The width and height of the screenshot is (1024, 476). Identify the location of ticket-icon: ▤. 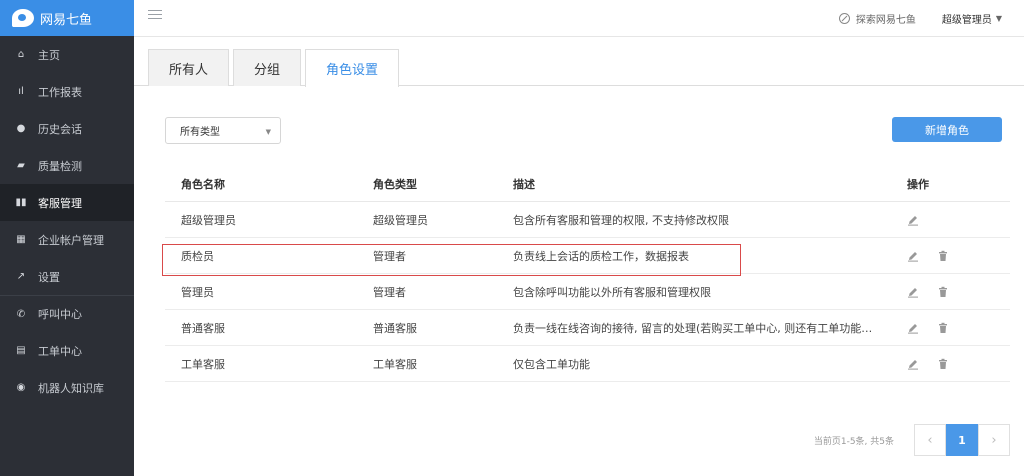
(21, 350).